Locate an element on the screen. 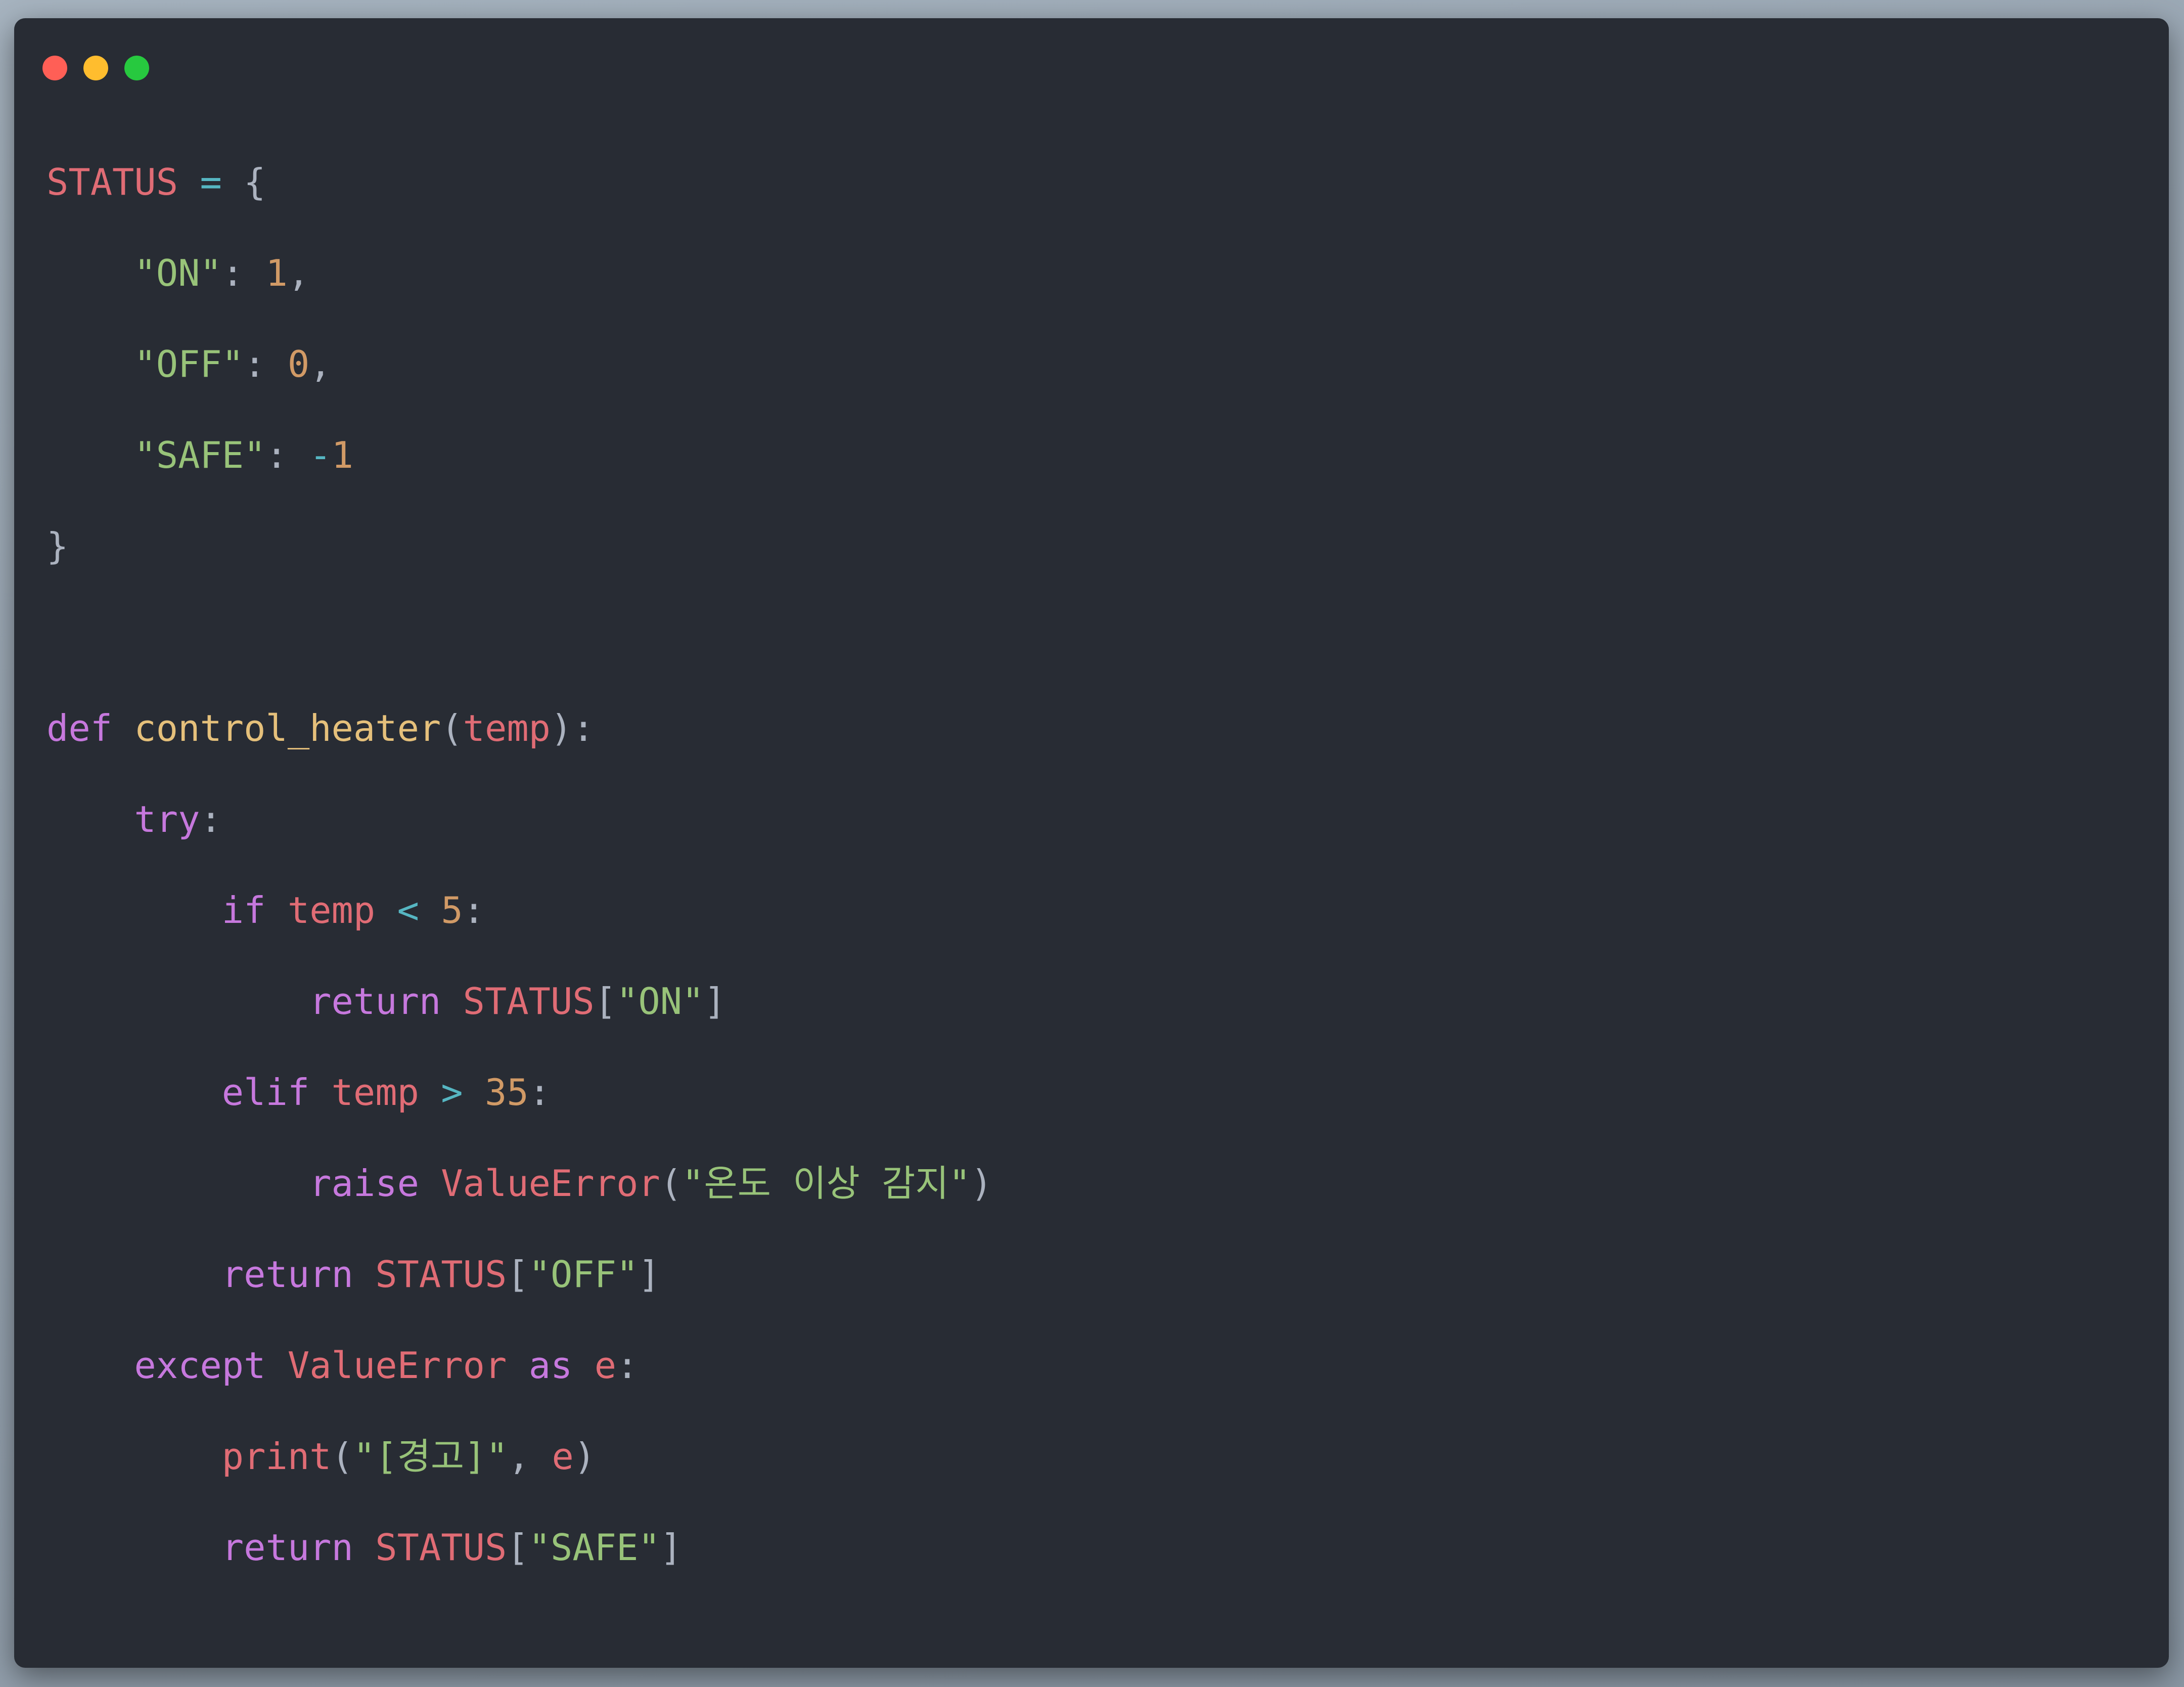 This screenshot has width=2184, height=1687. code-line: return STATUS["ON"] is located at coordinates (519, 1001).